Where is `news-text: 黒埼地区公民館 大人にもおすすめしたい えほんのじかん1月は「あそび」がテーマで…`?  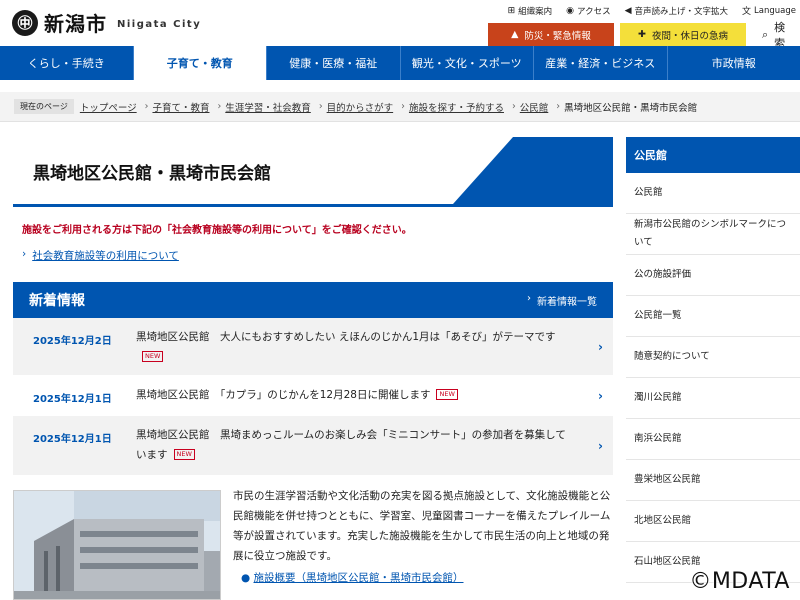
news-text: 黒埼地区公民館 大人にもおすすめしたい えほんのじかん1月は「あそび」がテーマで… is located at coordinates (346, 337).